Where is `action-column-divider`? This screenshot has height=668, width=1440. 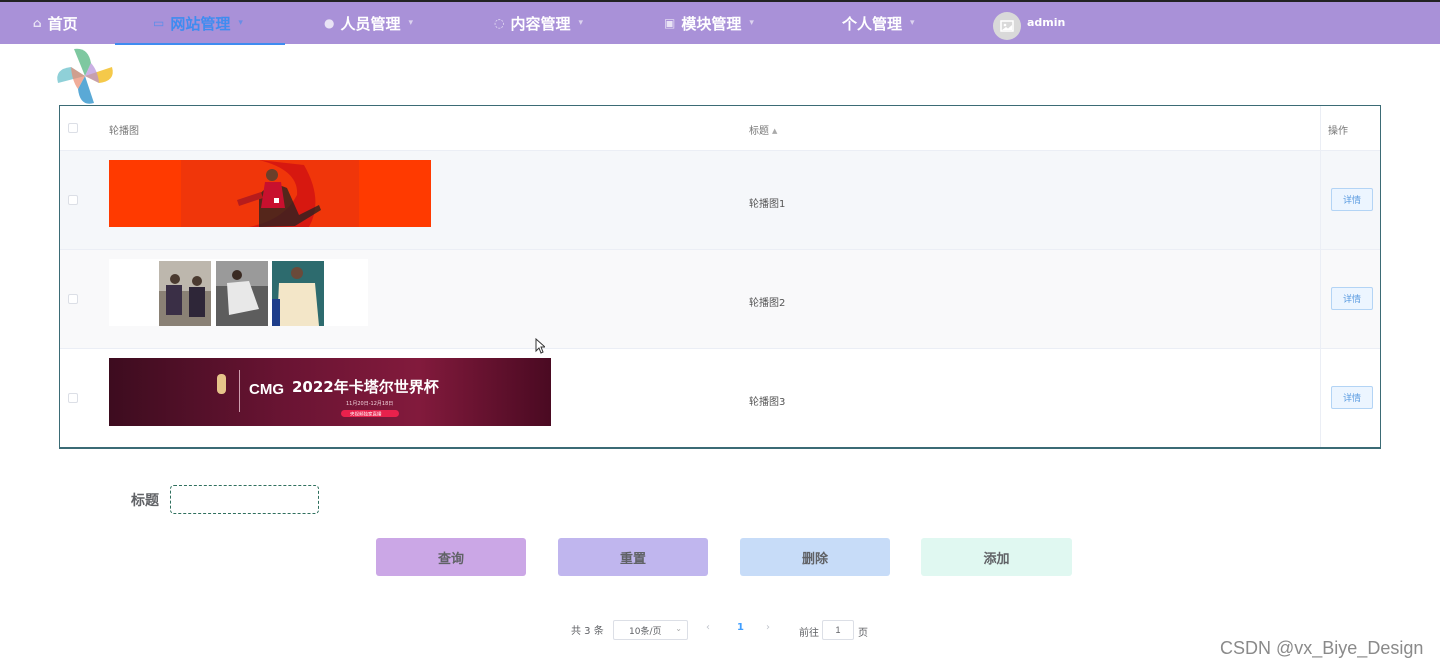 action-column-divider is located at coordinates (1320, 276).